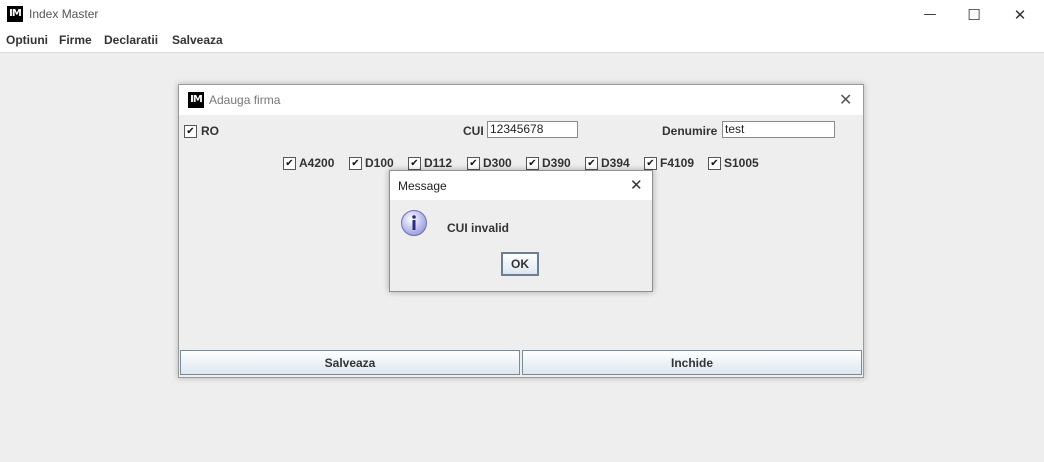  I want to click on ro-checkbox-label: RO, so click(210, 131).